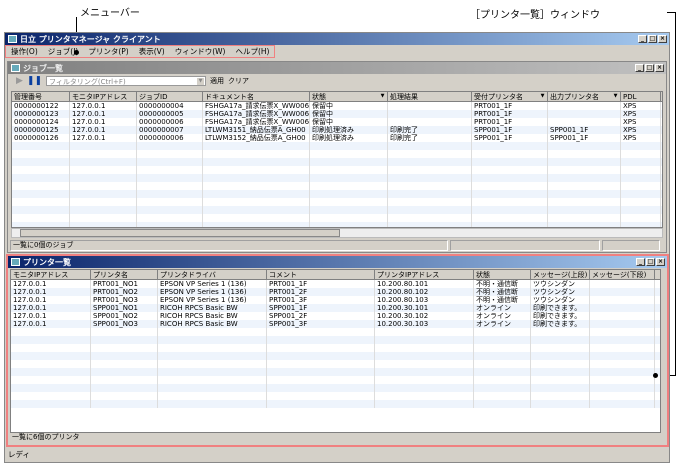  Describe the element at coordinates (424, 274) in the screenshot. I see `column-header: プリンタIPアドレス` at that location.